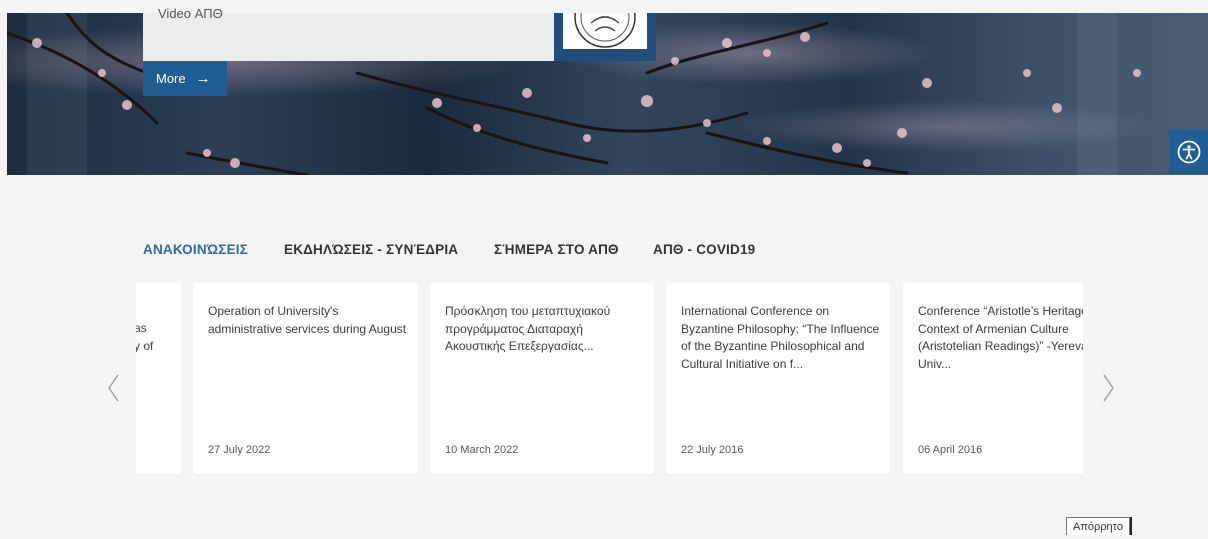  Describe the element at coordinates (556, 249) in the screenshot. I see `tab-today-at-auth: ΣΉΜΕΡΑ ΣΤΟ ΑΠΘ` at that location.